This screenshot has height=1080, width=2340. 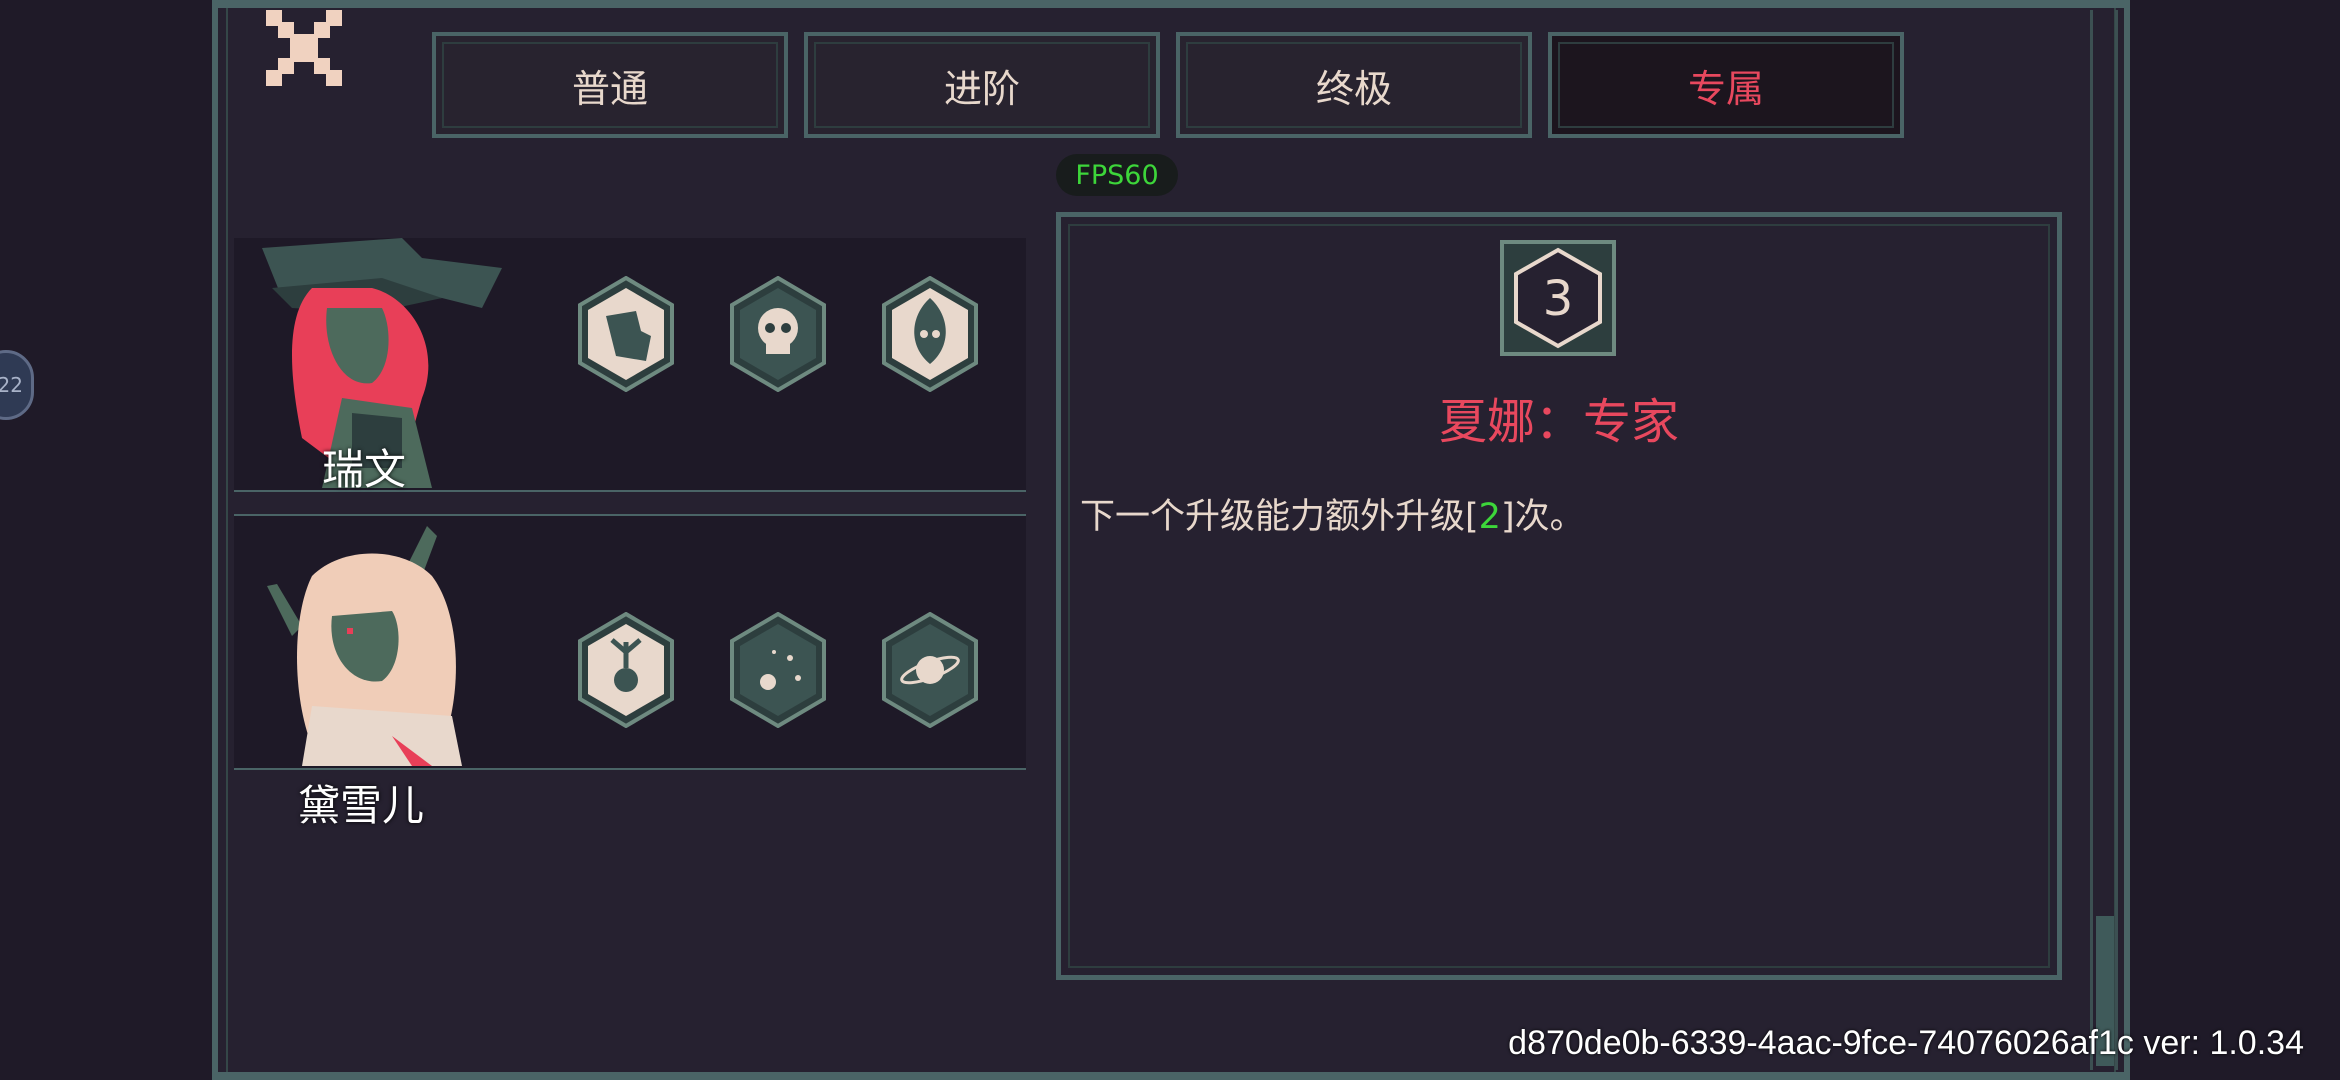 I want to click on number-badge: 3, so click(x=1558, y=298).